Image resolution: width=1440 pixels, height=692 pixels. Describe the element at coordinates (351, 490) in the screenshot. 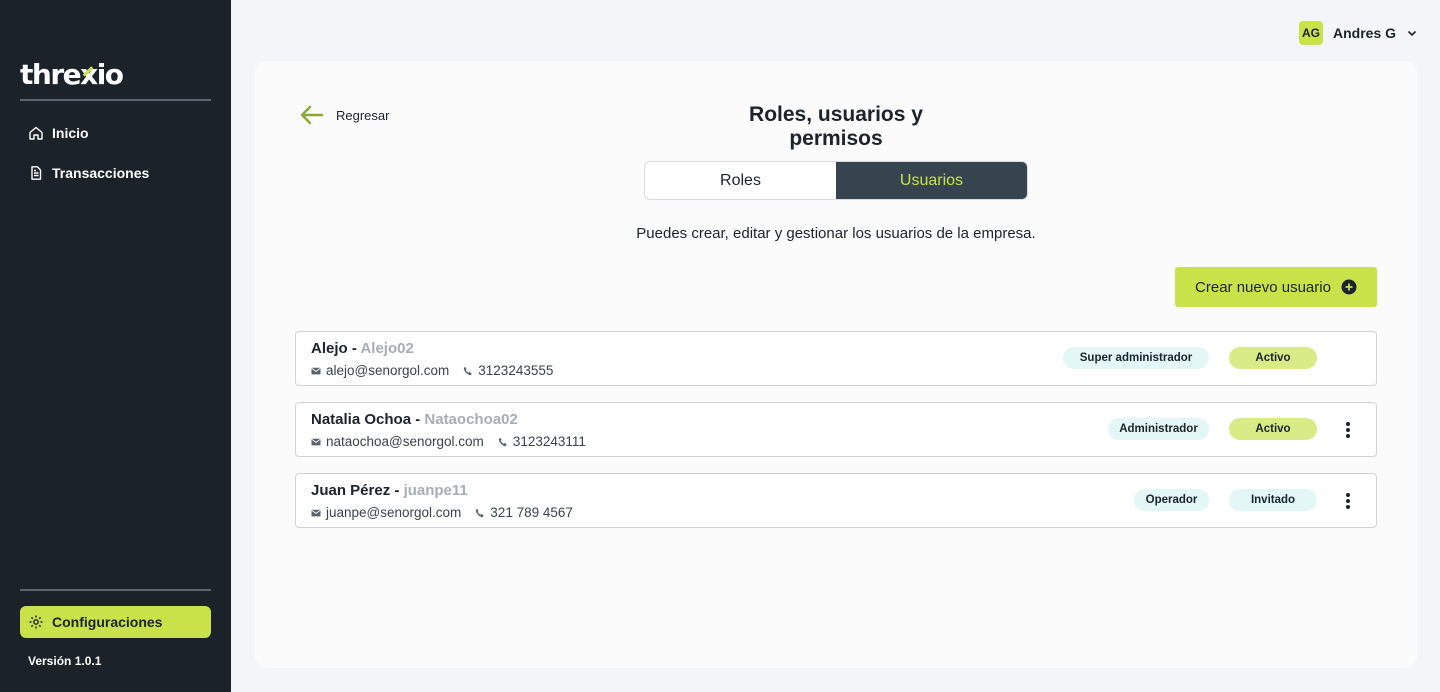

I see `user-fullname: Juan Pérez` at that location.